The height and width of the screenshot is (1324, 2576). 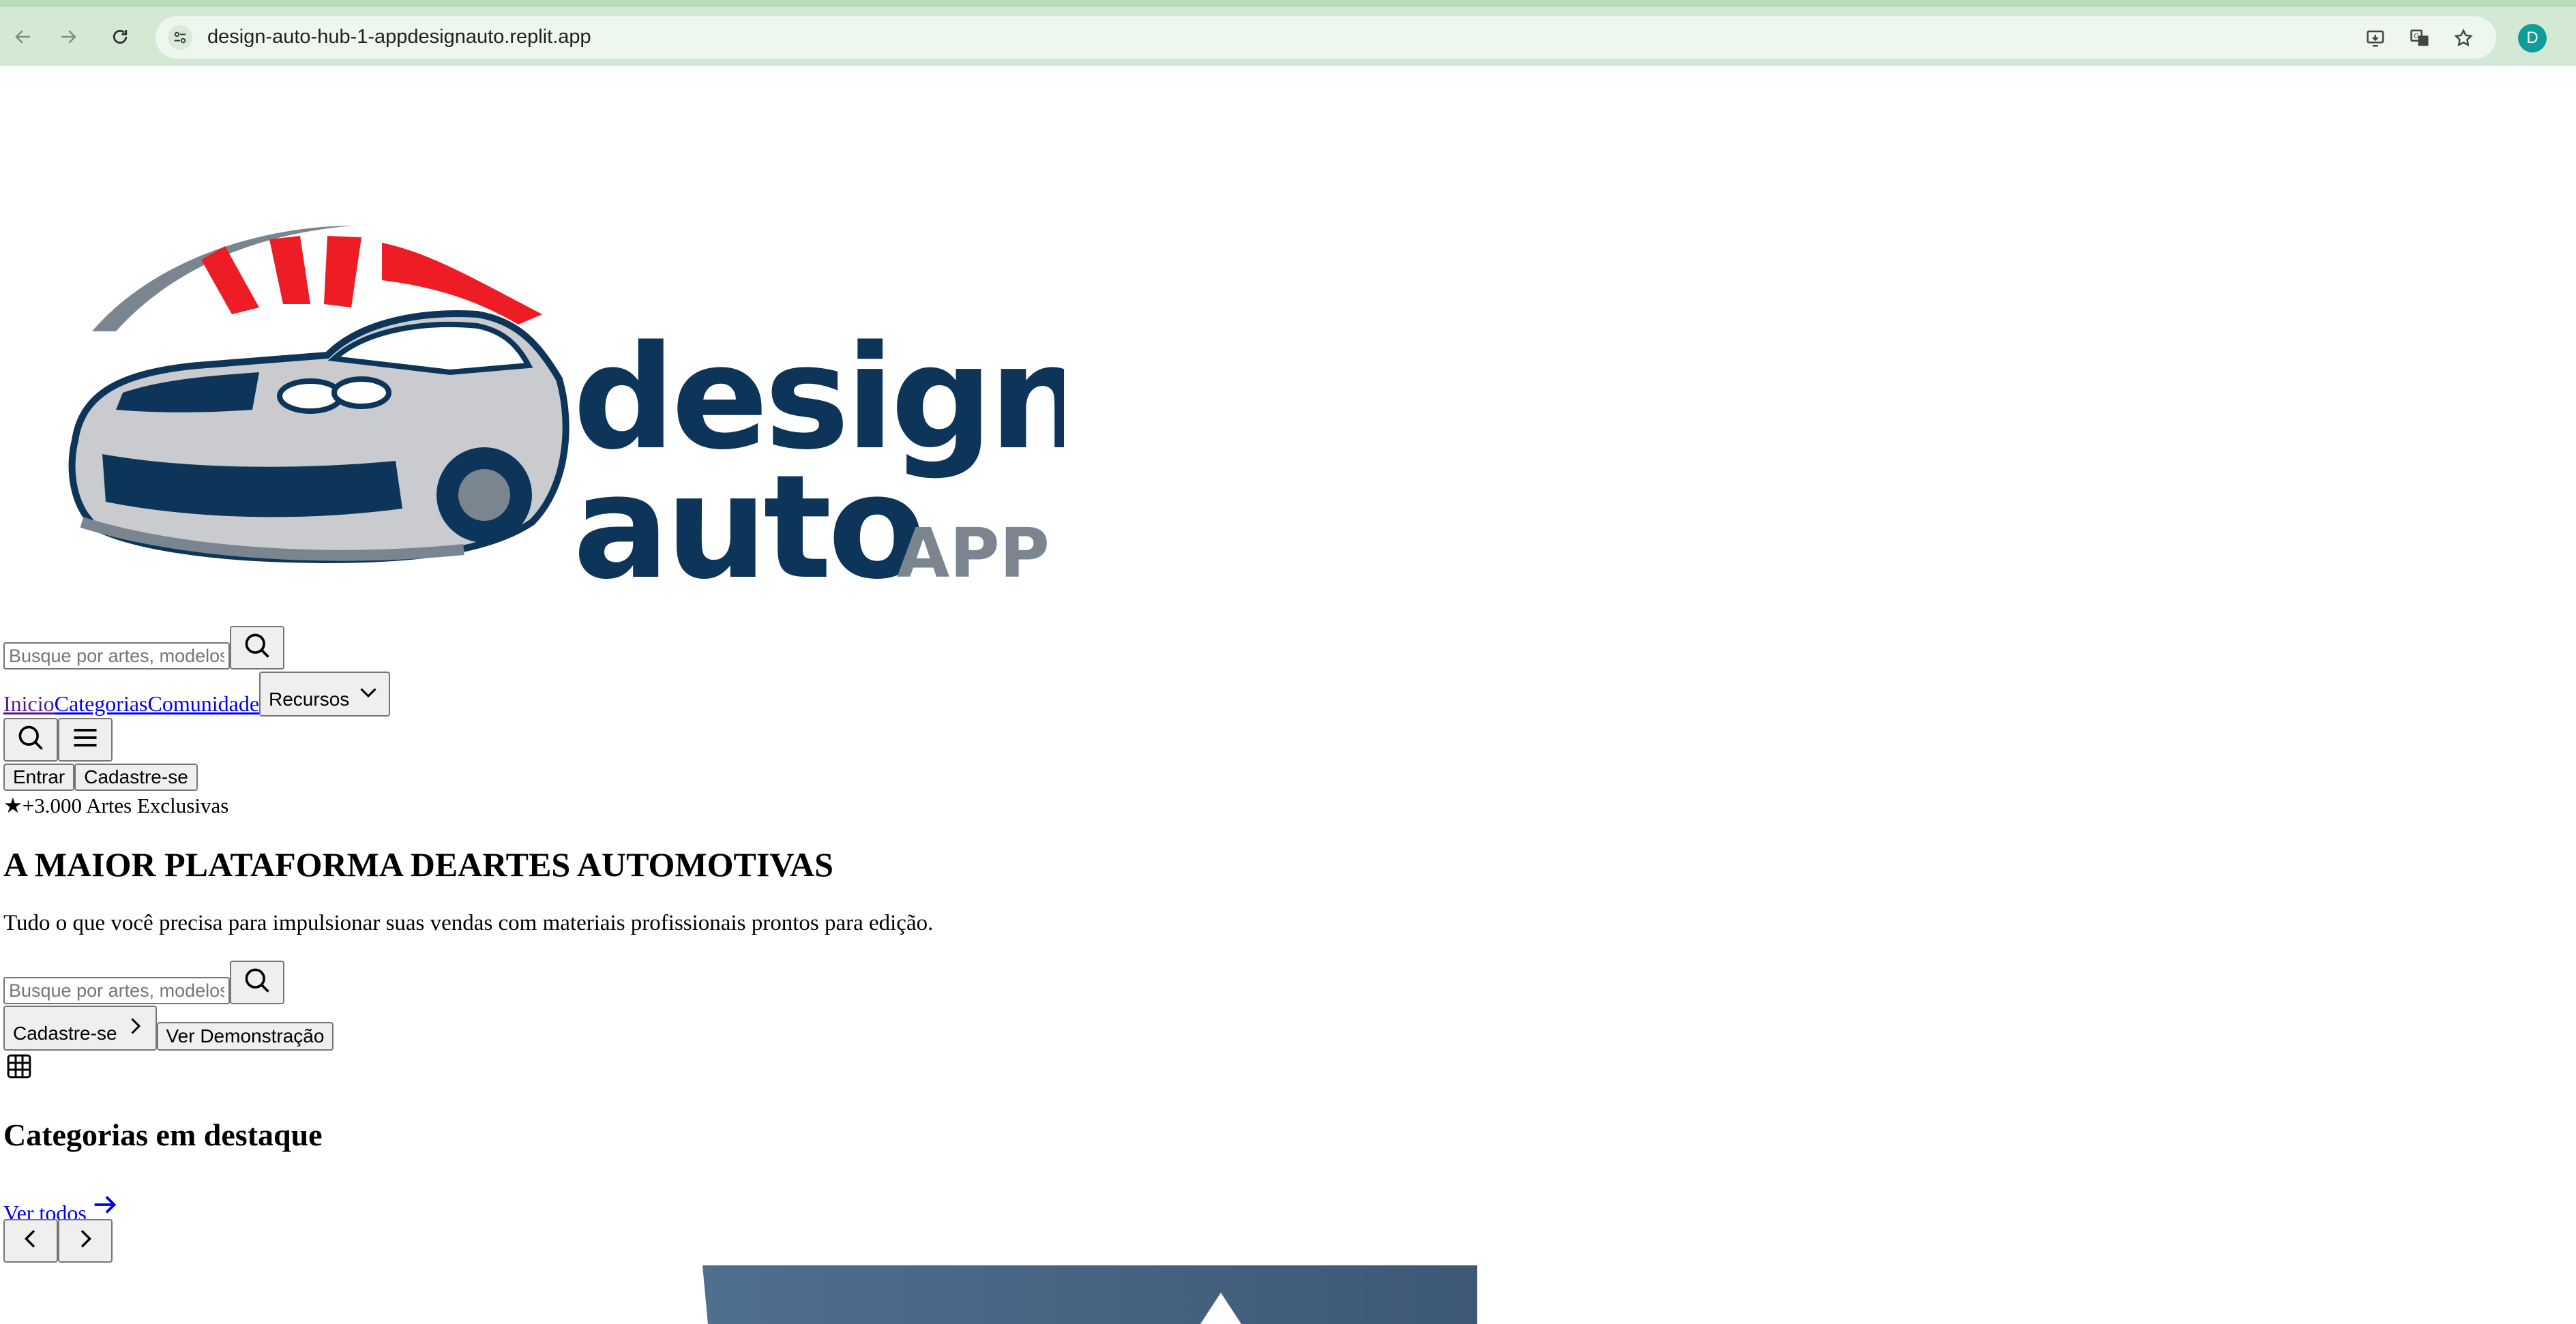 I want to click on categories-title: Categorias em destaque, so click(x=163, y=1134).